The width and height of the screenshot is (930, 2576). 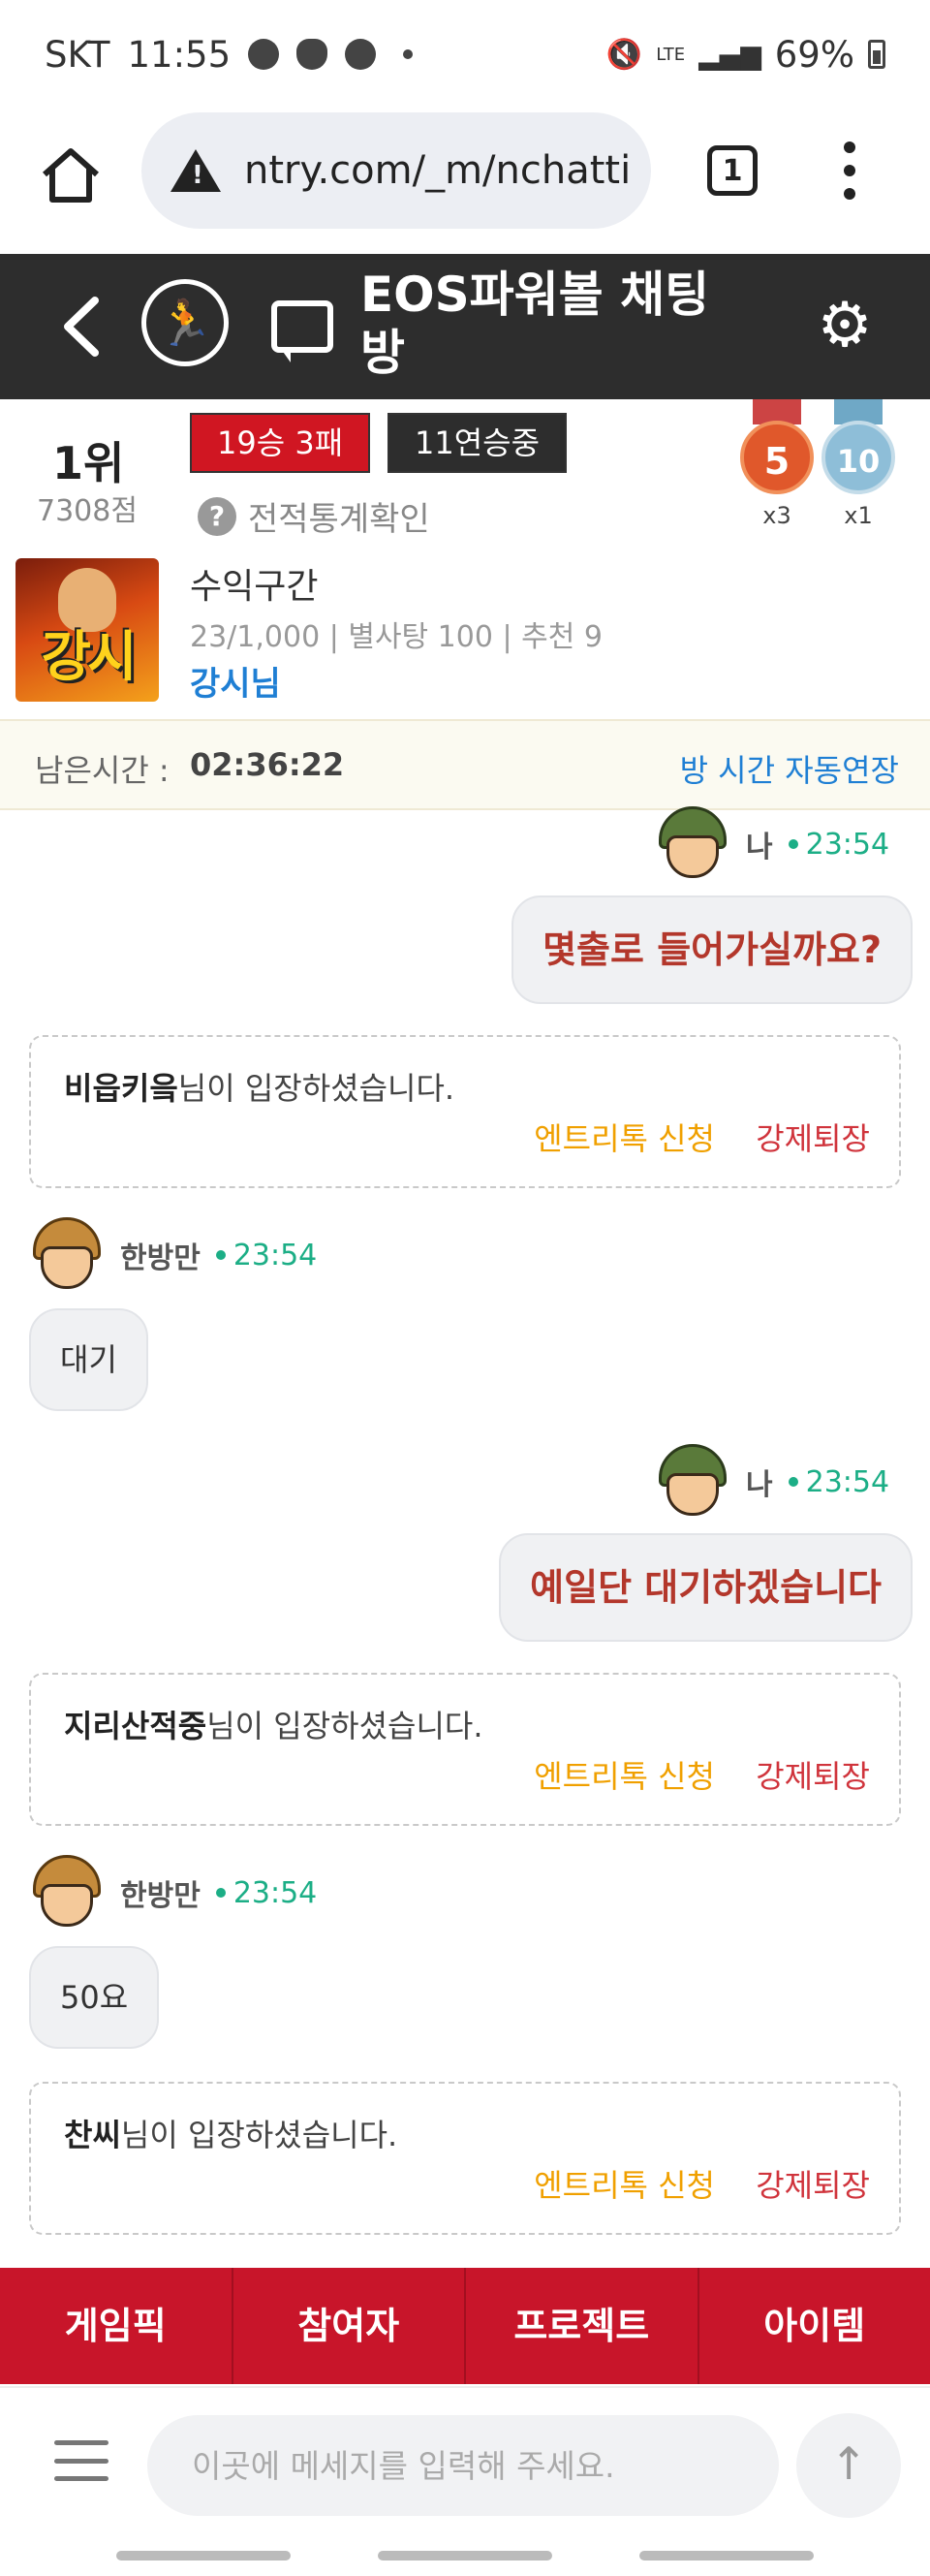 I want to click on auto-extend-link: 방 시간 자동연장, so click(x=789, y=768).